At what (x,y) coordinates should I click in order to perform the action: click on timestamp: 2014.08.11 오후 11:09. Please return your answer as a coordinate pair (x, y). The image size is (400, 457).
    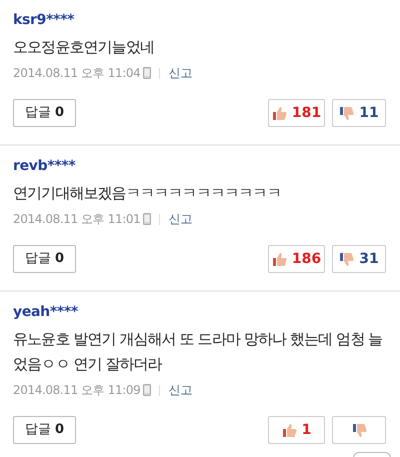
    Looking at the image, I should click on (76, 390).